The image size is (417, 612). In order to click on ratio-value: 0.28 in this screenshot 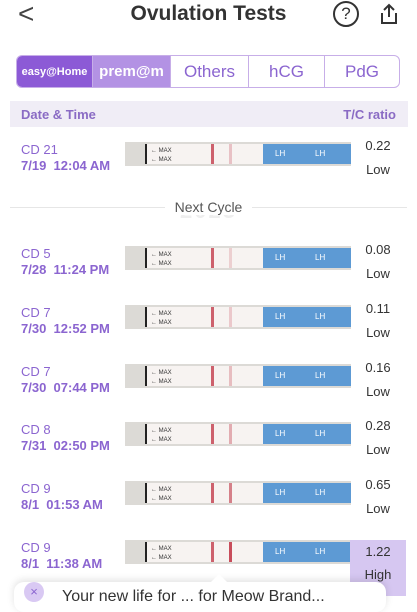, I will do `click(378, 425)`.